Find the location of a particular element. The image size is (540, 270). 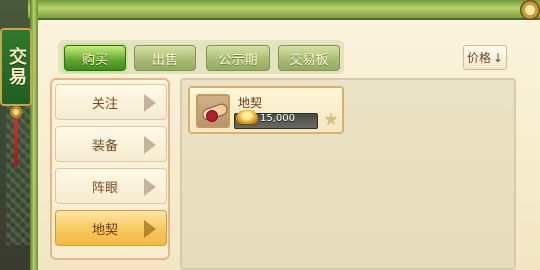

category-item-land-deed: 地契 is located at coordinates (111, 228).